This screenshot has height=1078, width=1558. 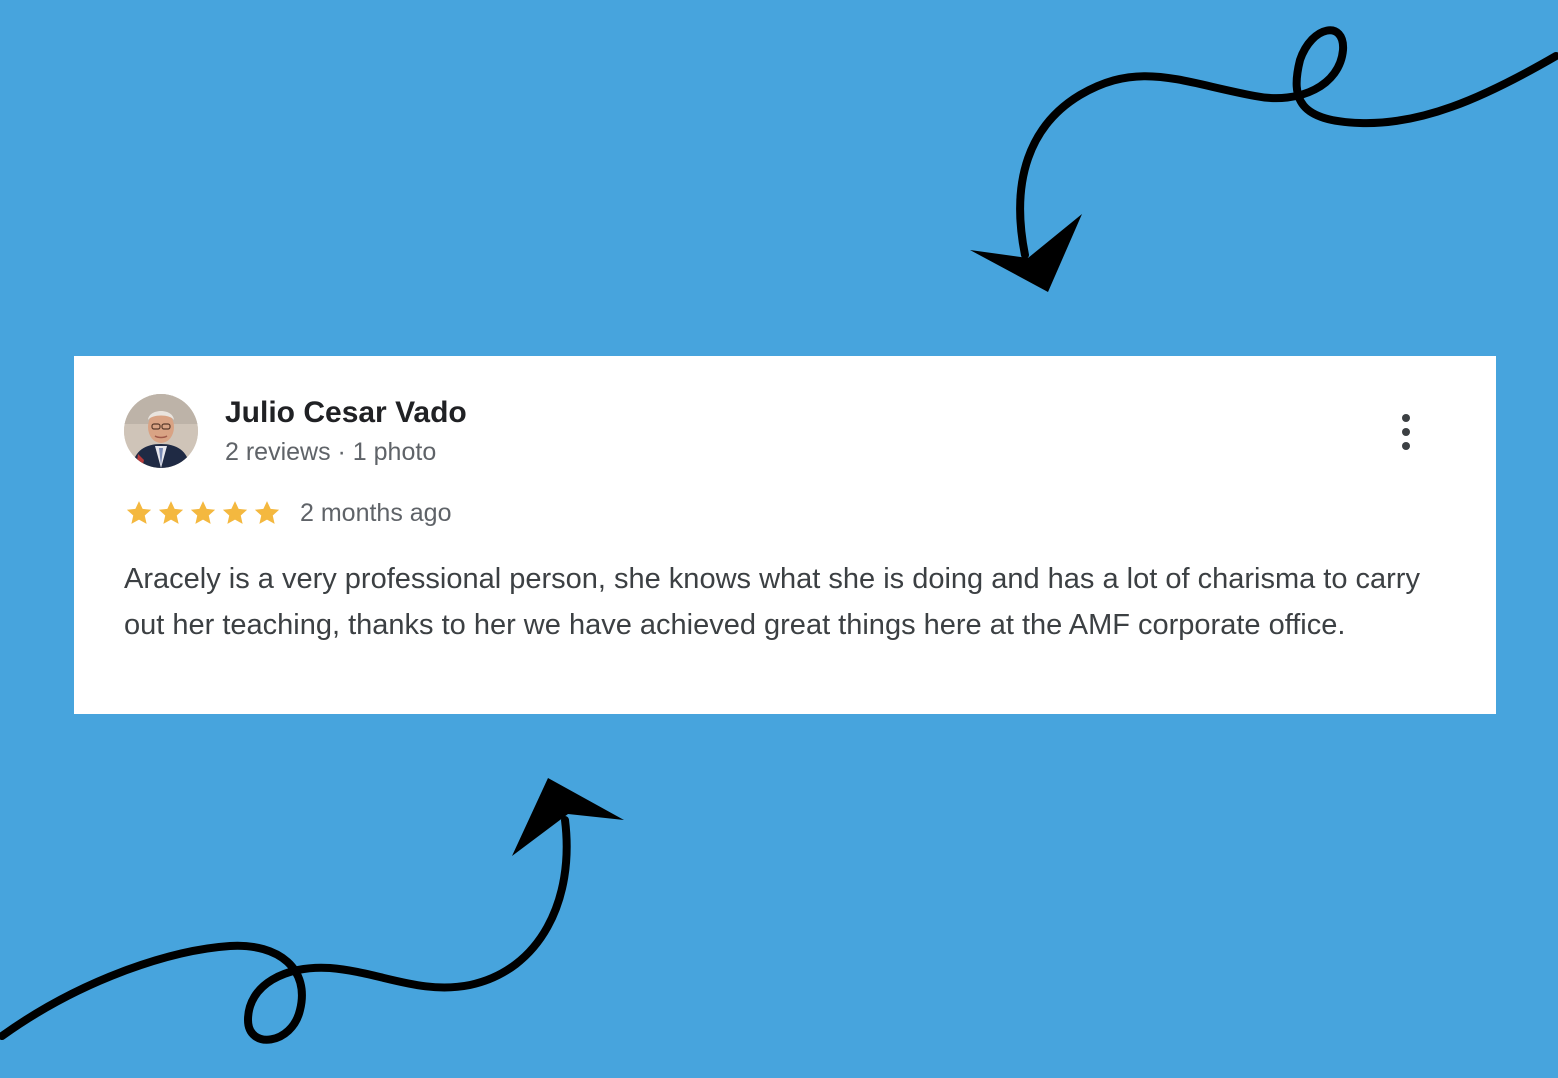 What do you see at coordinates (376, 512) in the screenshot?
I see `review-date: 2 months ago` at bounding box center [376, 512].